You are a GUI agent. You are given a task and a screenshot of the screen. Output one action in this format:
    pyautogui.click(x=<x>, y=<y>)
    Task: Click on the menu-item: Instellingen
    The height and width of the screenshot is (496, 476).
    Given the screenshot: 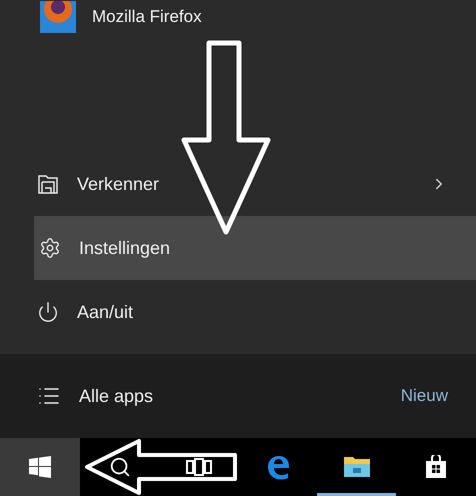 What is the action you would take?
    pyautogui.click(x=255, y=248)
    